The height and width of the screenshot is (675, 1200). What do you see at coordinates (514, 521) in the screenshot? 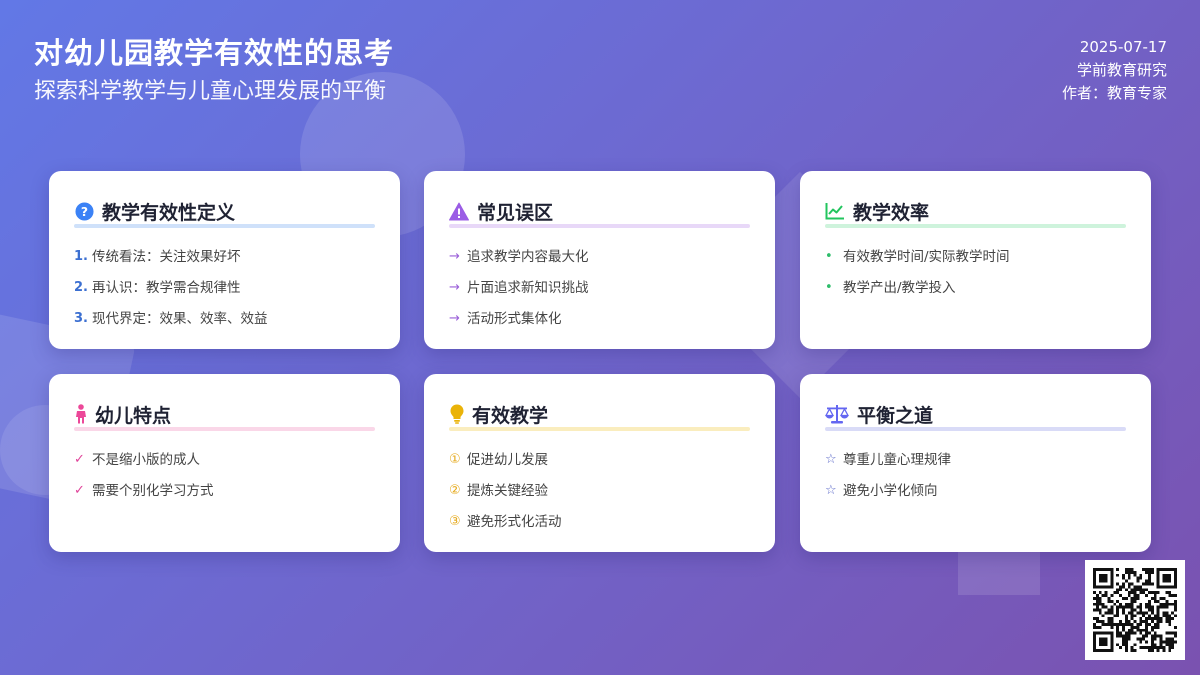
I see `list-text: 避免形式化活动` at bounding box center [514, 521].